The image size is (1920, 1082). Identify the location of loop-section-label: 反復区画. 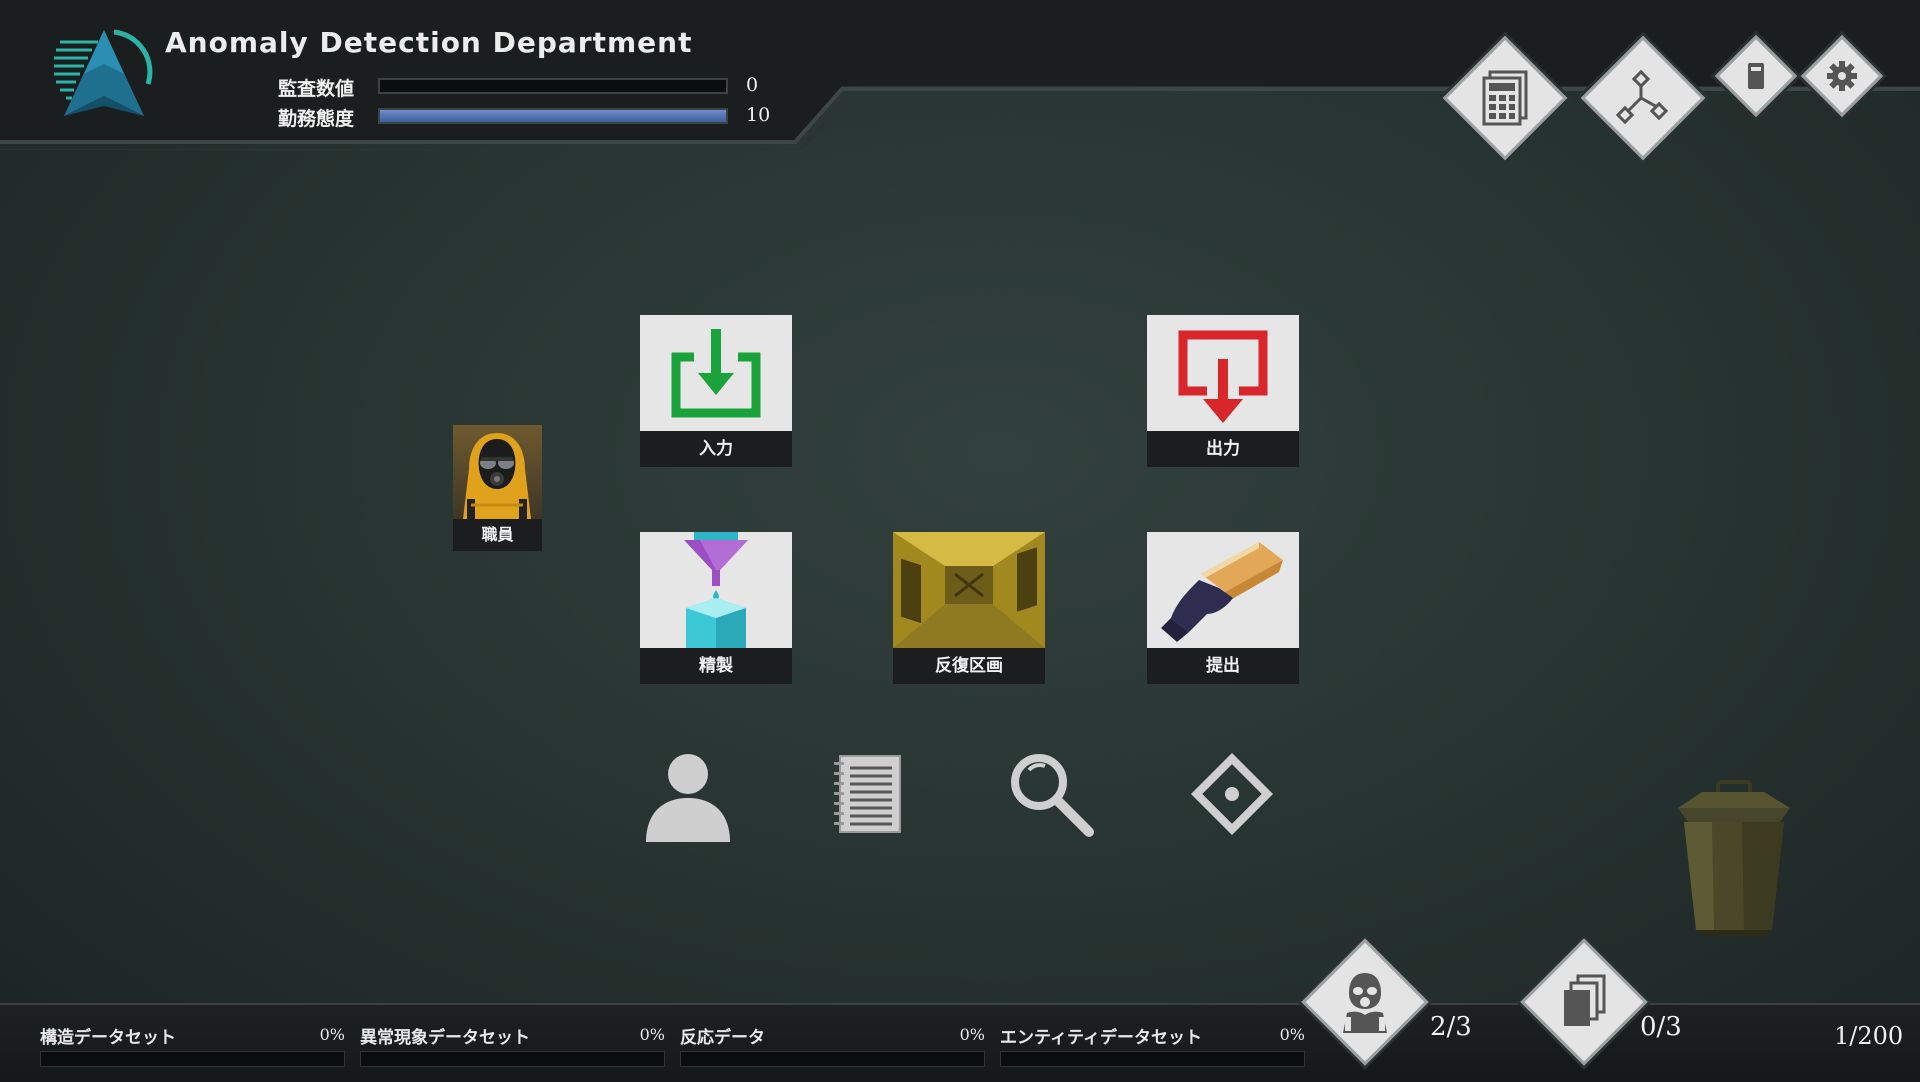
(969, 666).